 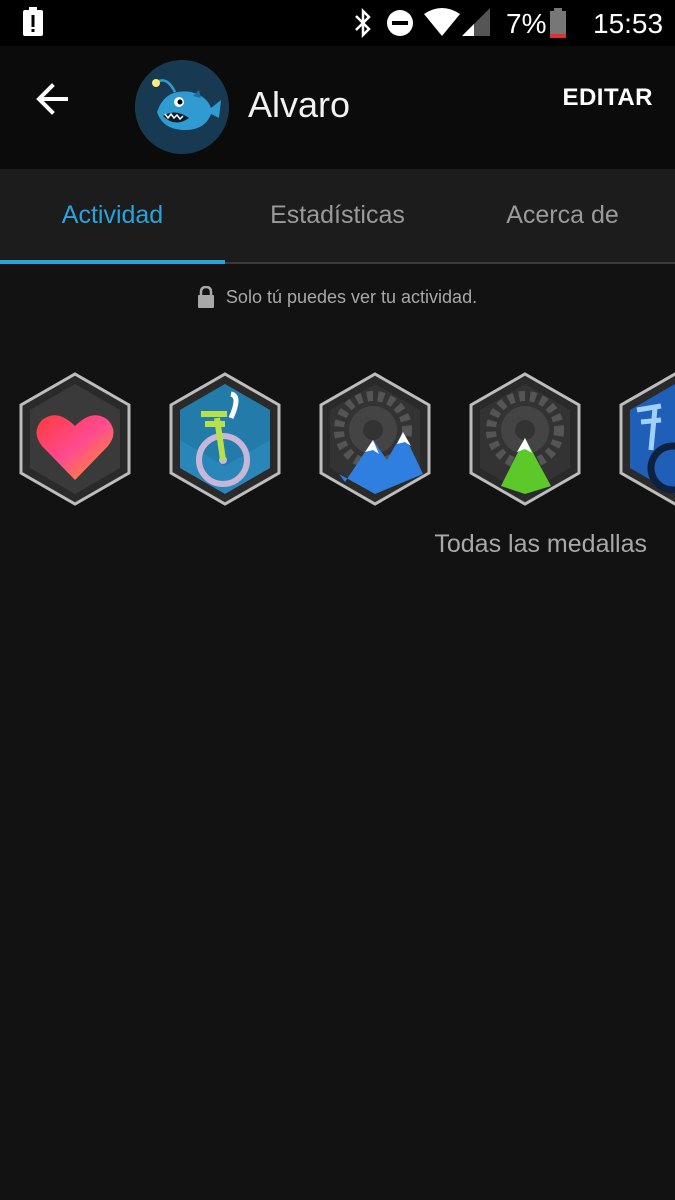 I want to click on back-arrow-icon, so click(x=53, y=99).